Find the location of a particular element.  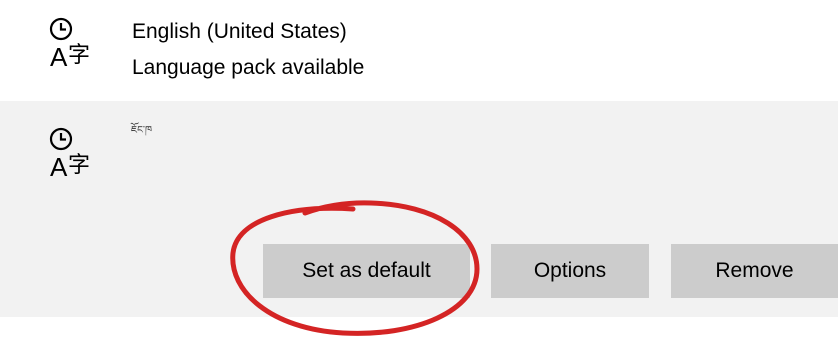

options-button: Options is located at coordinates (570, 271).